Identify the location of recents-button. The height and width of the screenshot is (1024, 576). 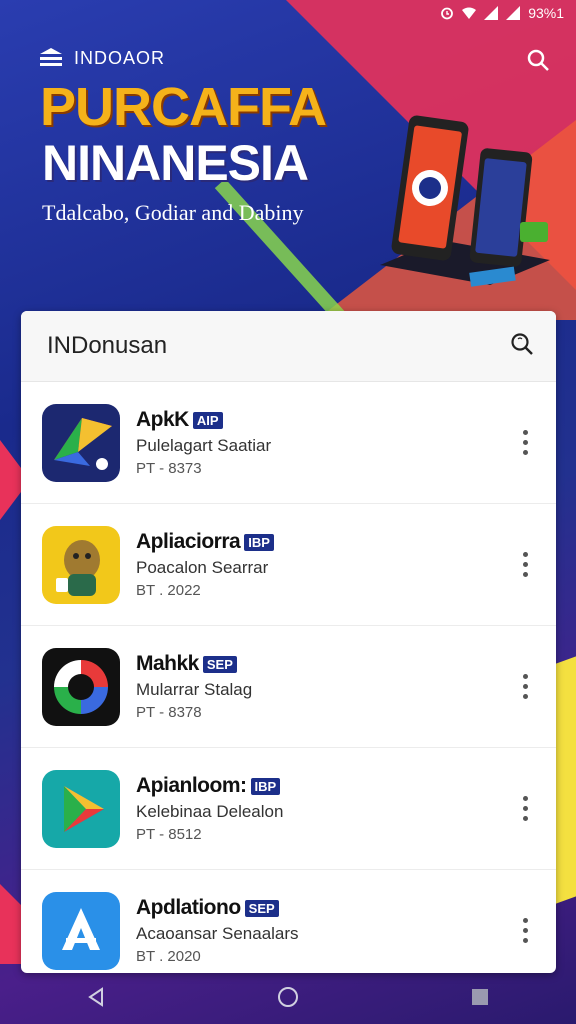
(480, 999).